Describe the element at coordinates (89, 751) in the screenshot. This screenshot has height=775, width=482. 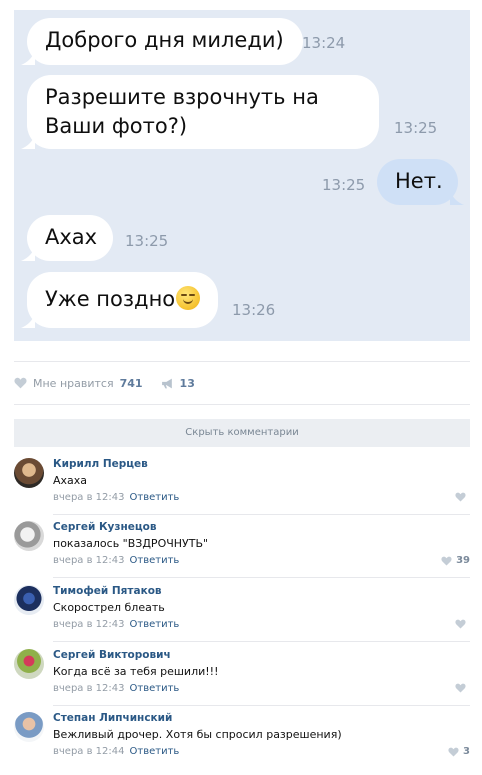
I see `comment-date: вчера в 12:44` at that location.